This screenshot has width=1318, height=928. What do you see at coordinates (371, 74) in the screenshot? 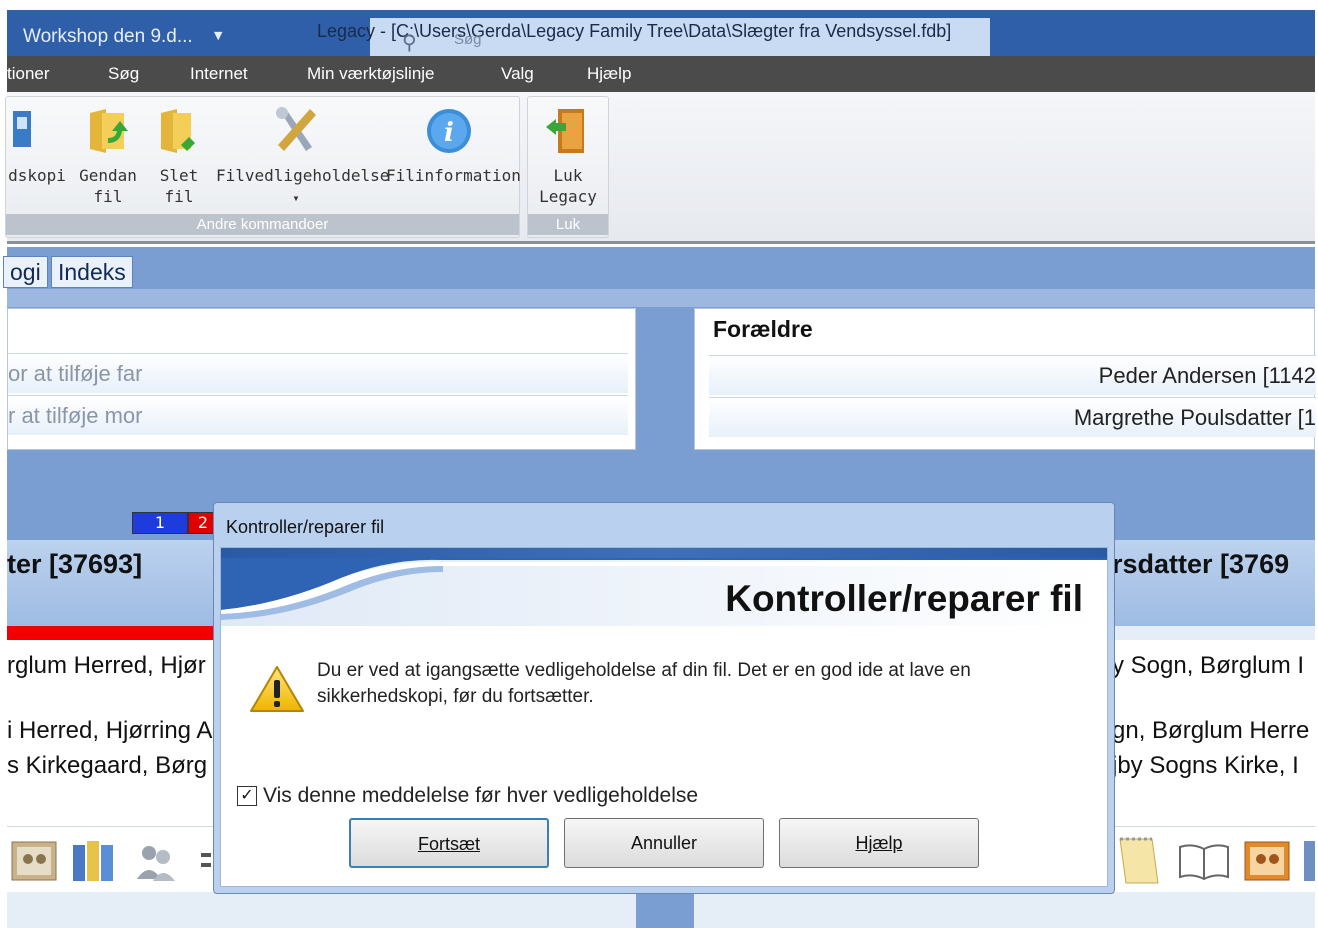
I see `menu-item-toolbar: Min værktøjslinje` at bounding box center [371, 74].